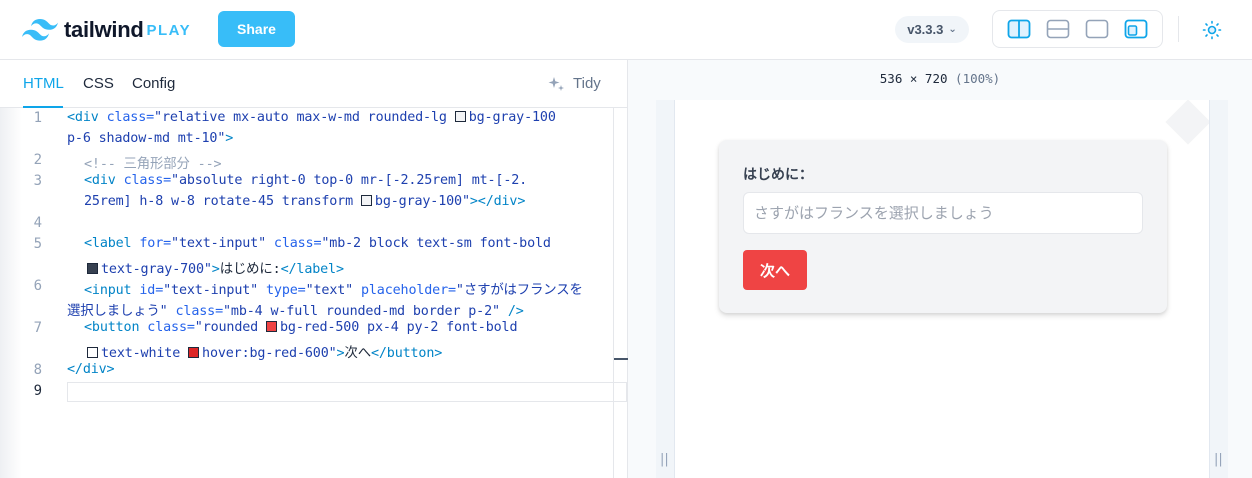 The height and width of the screenshot is (478, 1252). I want to click on viewport-size-label: 536 × 720 (100%), so click(940, 78).